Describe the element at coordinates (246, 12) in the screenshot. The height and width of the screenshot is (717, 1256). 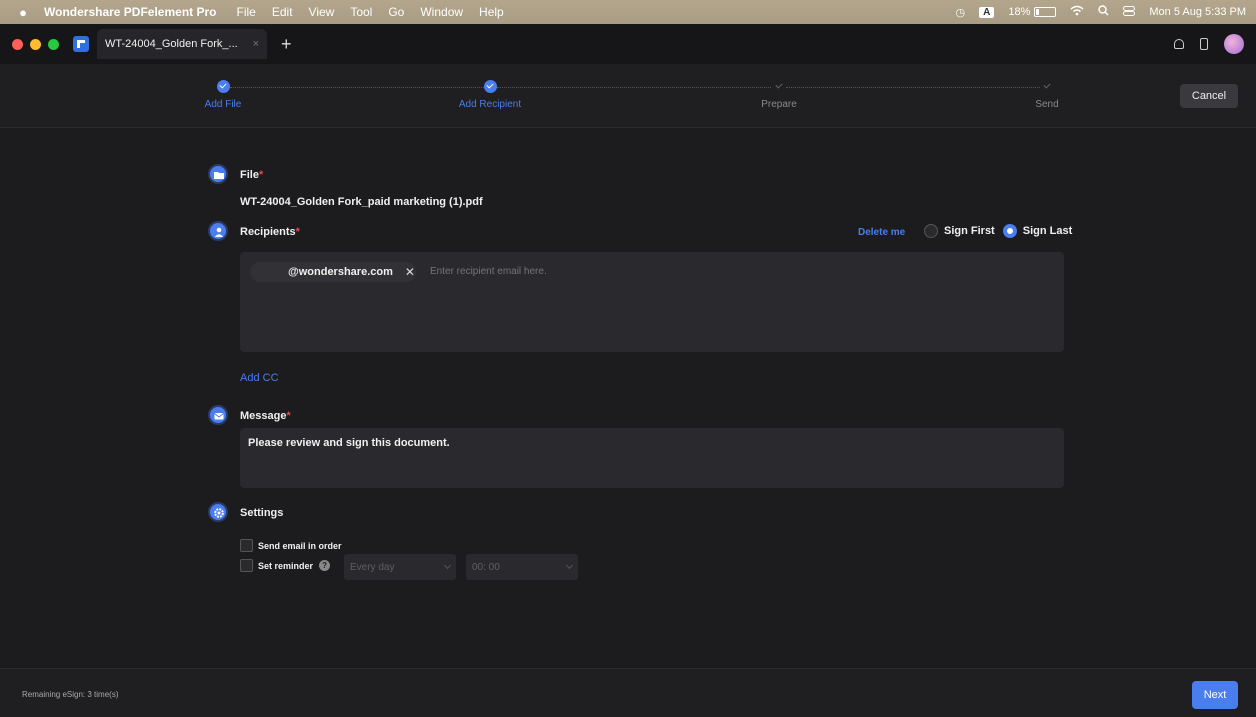
I see `menu-file: File` at that location.